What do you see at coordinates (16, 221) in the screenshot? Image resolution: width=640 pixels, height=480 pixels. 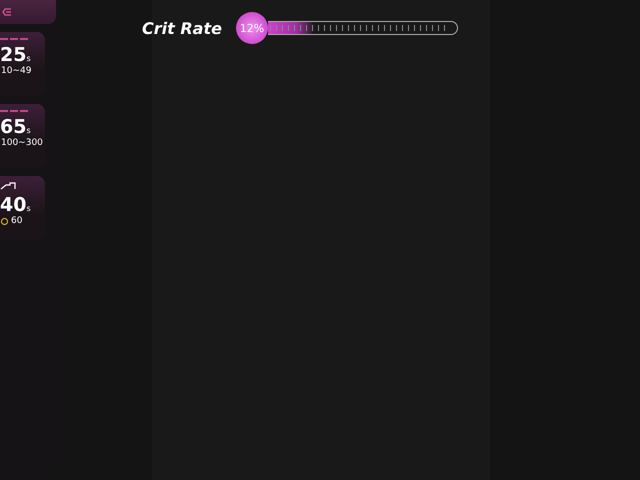 I see `stat-range: 60` at bounding box center [16, 221].